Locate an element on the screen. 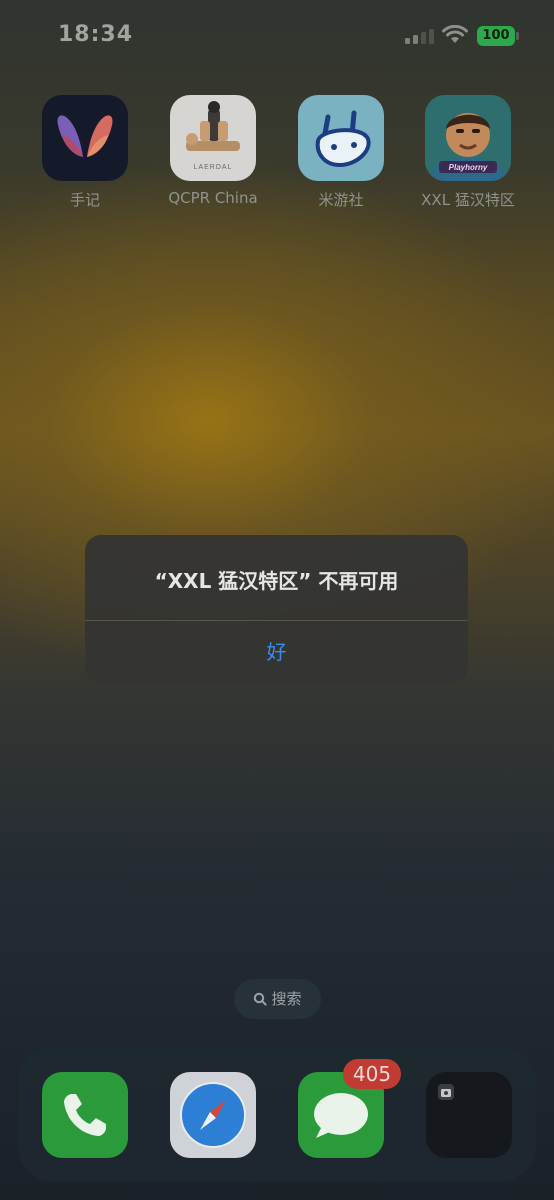  dialog-ok-button: 好 is located at coordinates (276, 652).